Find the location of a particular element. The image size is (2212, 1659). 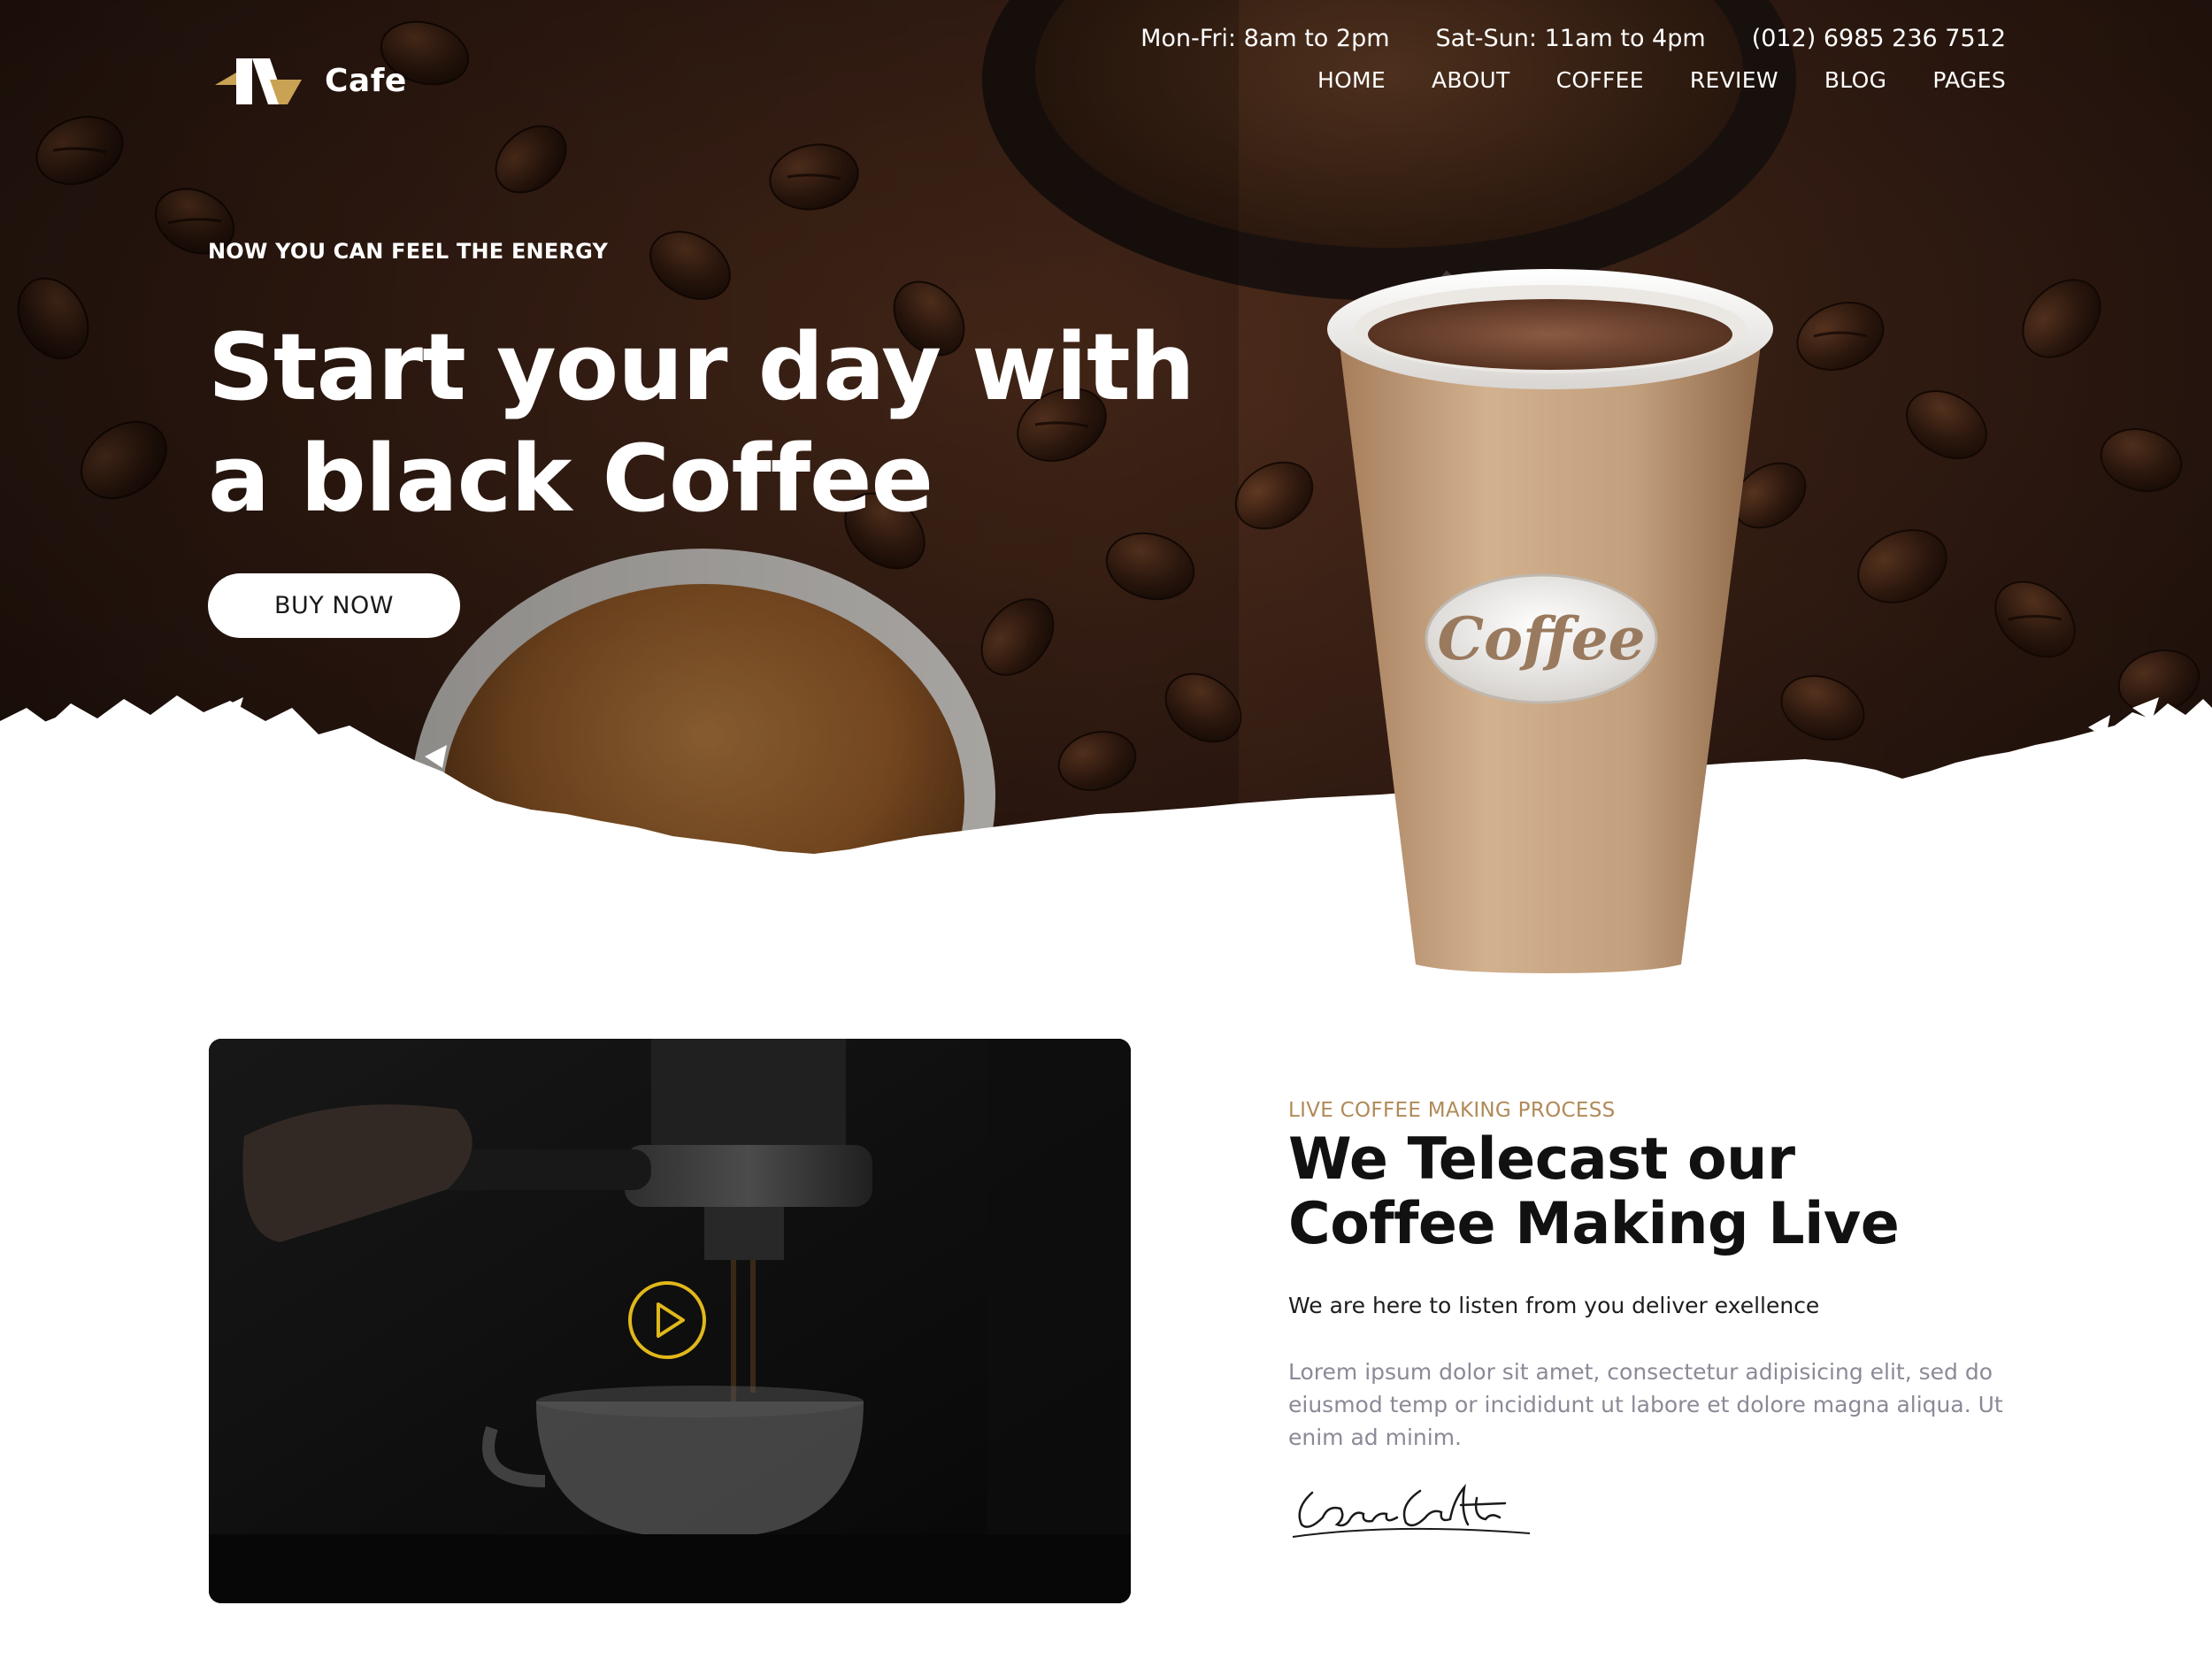

play-icon is located at coordinates (667, 1320).